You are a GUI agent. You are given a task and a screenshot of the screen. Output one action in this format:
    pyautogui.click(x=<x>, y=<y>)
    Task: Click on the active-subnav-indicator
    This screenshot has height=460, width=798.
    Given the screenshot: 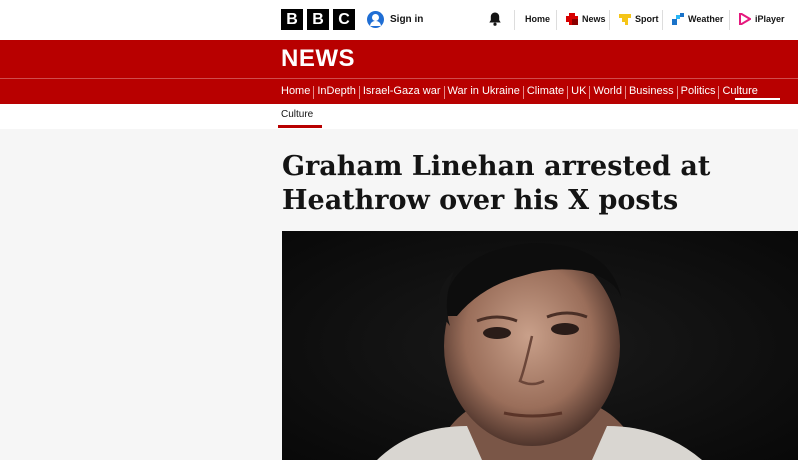 What is the action you would take?
    pyautogui.click(x=300, y=126)
    